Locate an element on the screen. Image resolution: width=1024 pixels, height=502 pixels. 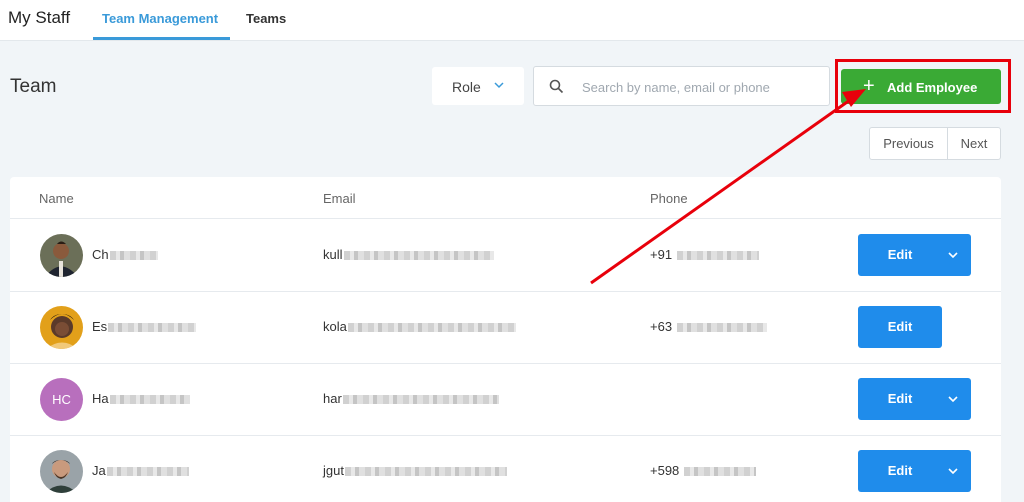
active-tab-indicator is located at coordinates (161, 38).